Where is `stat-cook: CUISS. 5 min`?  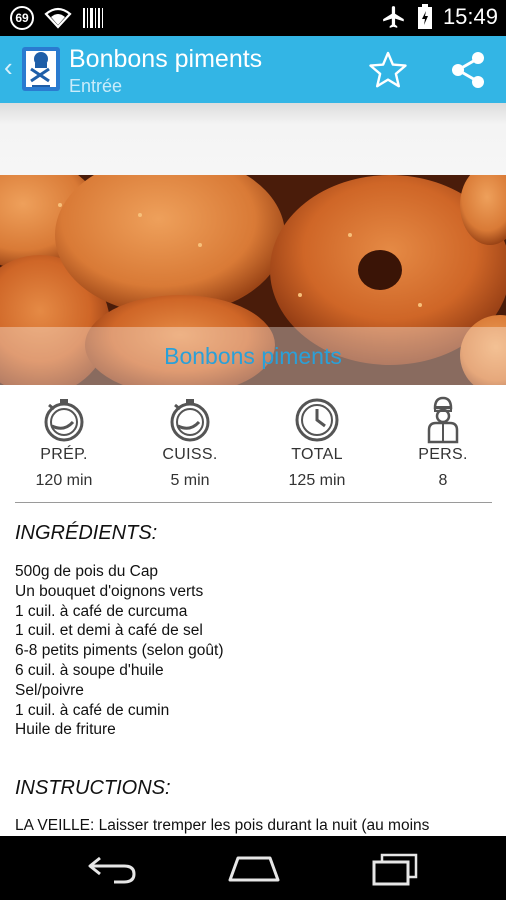 stat-cook: CUISS. 5 min is located at coordinates (190, 441).